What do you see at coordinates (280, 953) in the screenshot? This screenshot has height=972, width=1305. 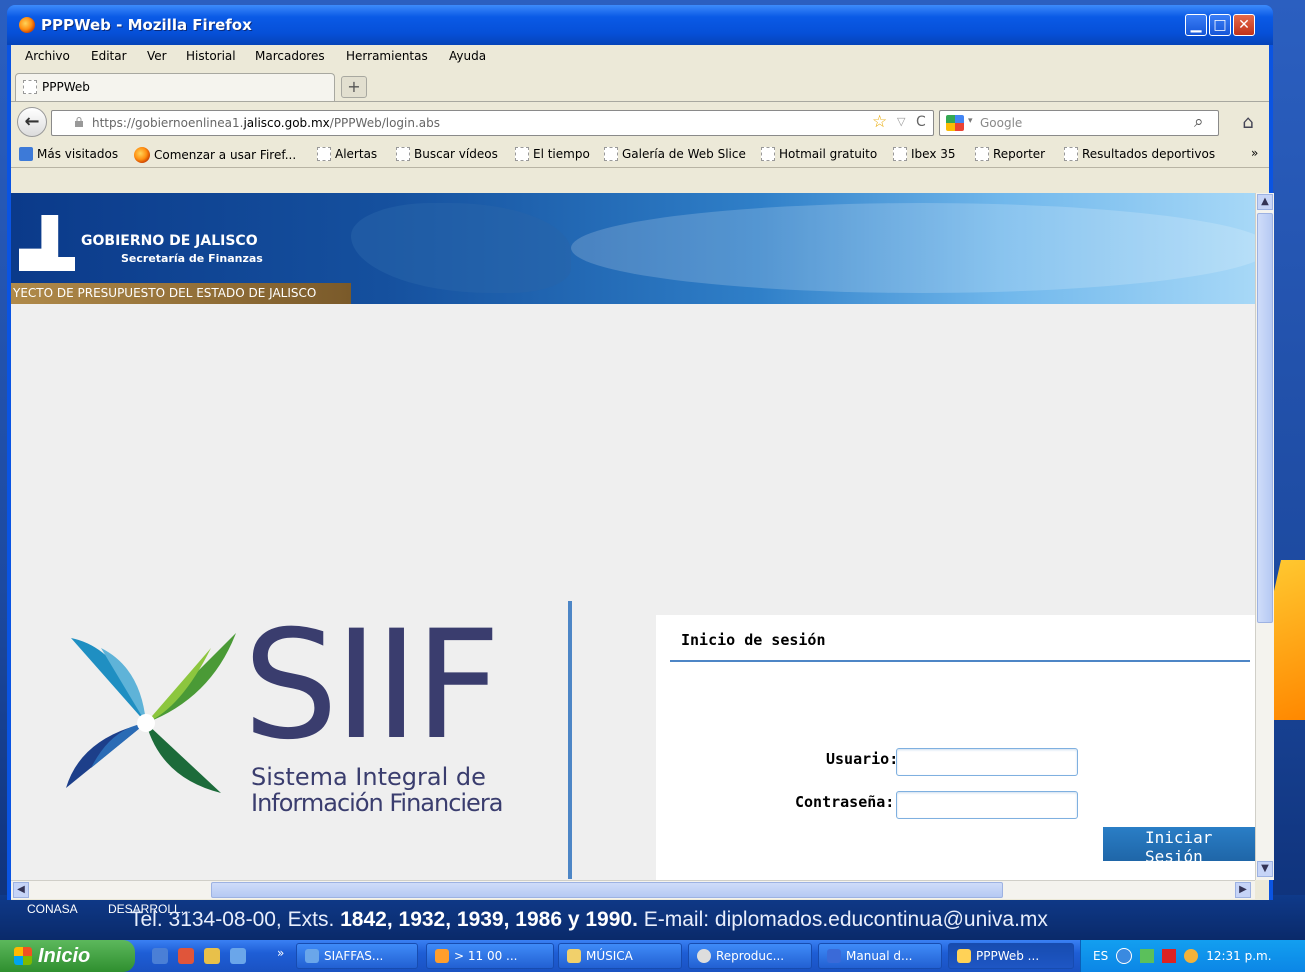 I see `quicklaunch-more-icon: »` at bounding box center [280, 953].